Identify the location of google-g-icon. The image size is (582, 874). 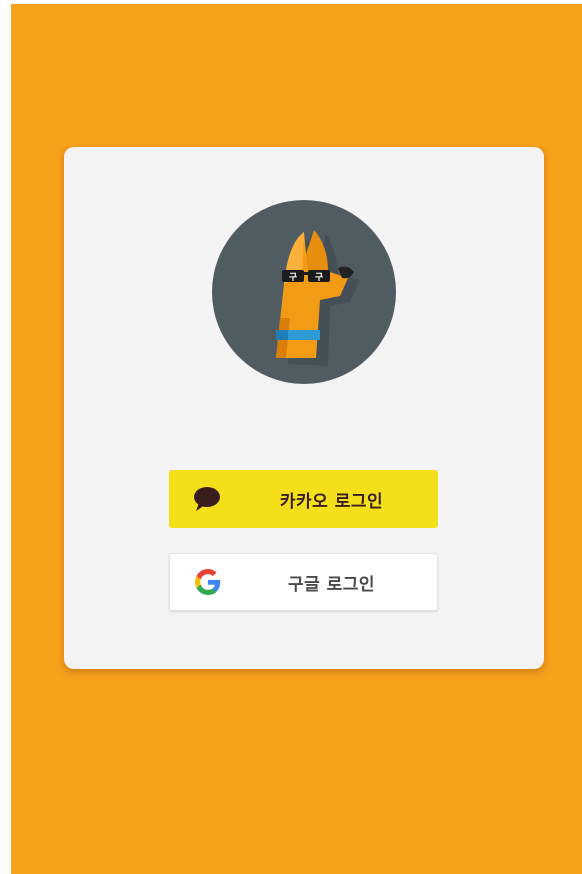
(208, 582).